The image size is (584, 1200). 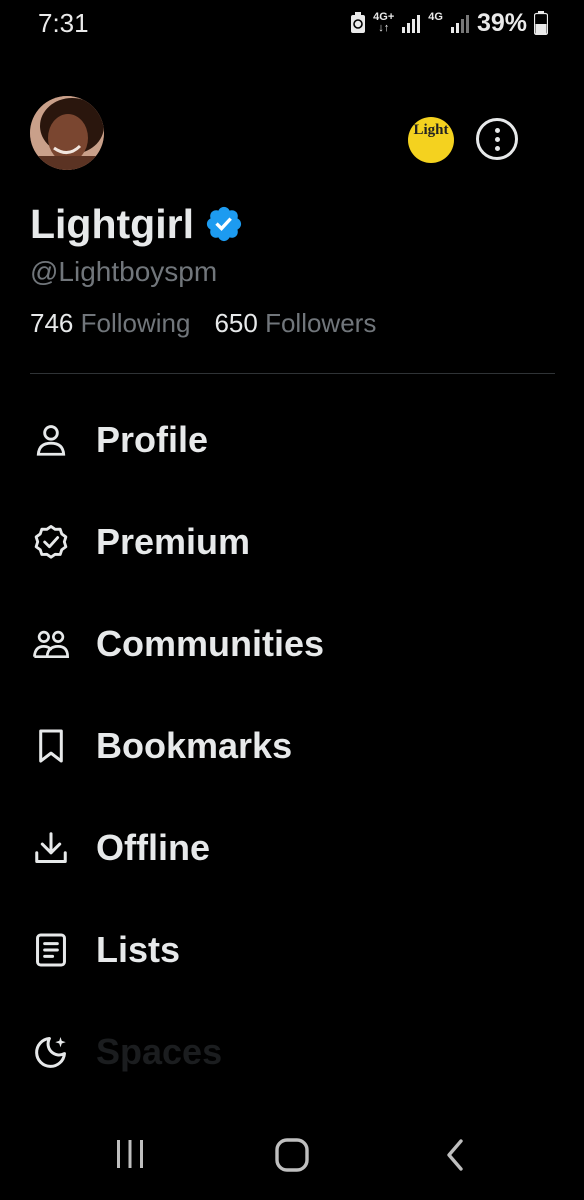 What do you see at coordinates (51, 644) in the screenshot?
I see `people-icon` at bounding box center [51, 644].